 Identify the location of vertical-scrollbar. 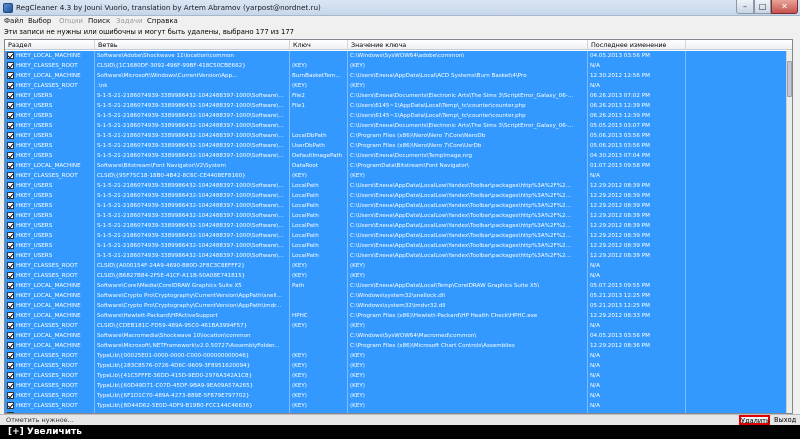
(789, 232).